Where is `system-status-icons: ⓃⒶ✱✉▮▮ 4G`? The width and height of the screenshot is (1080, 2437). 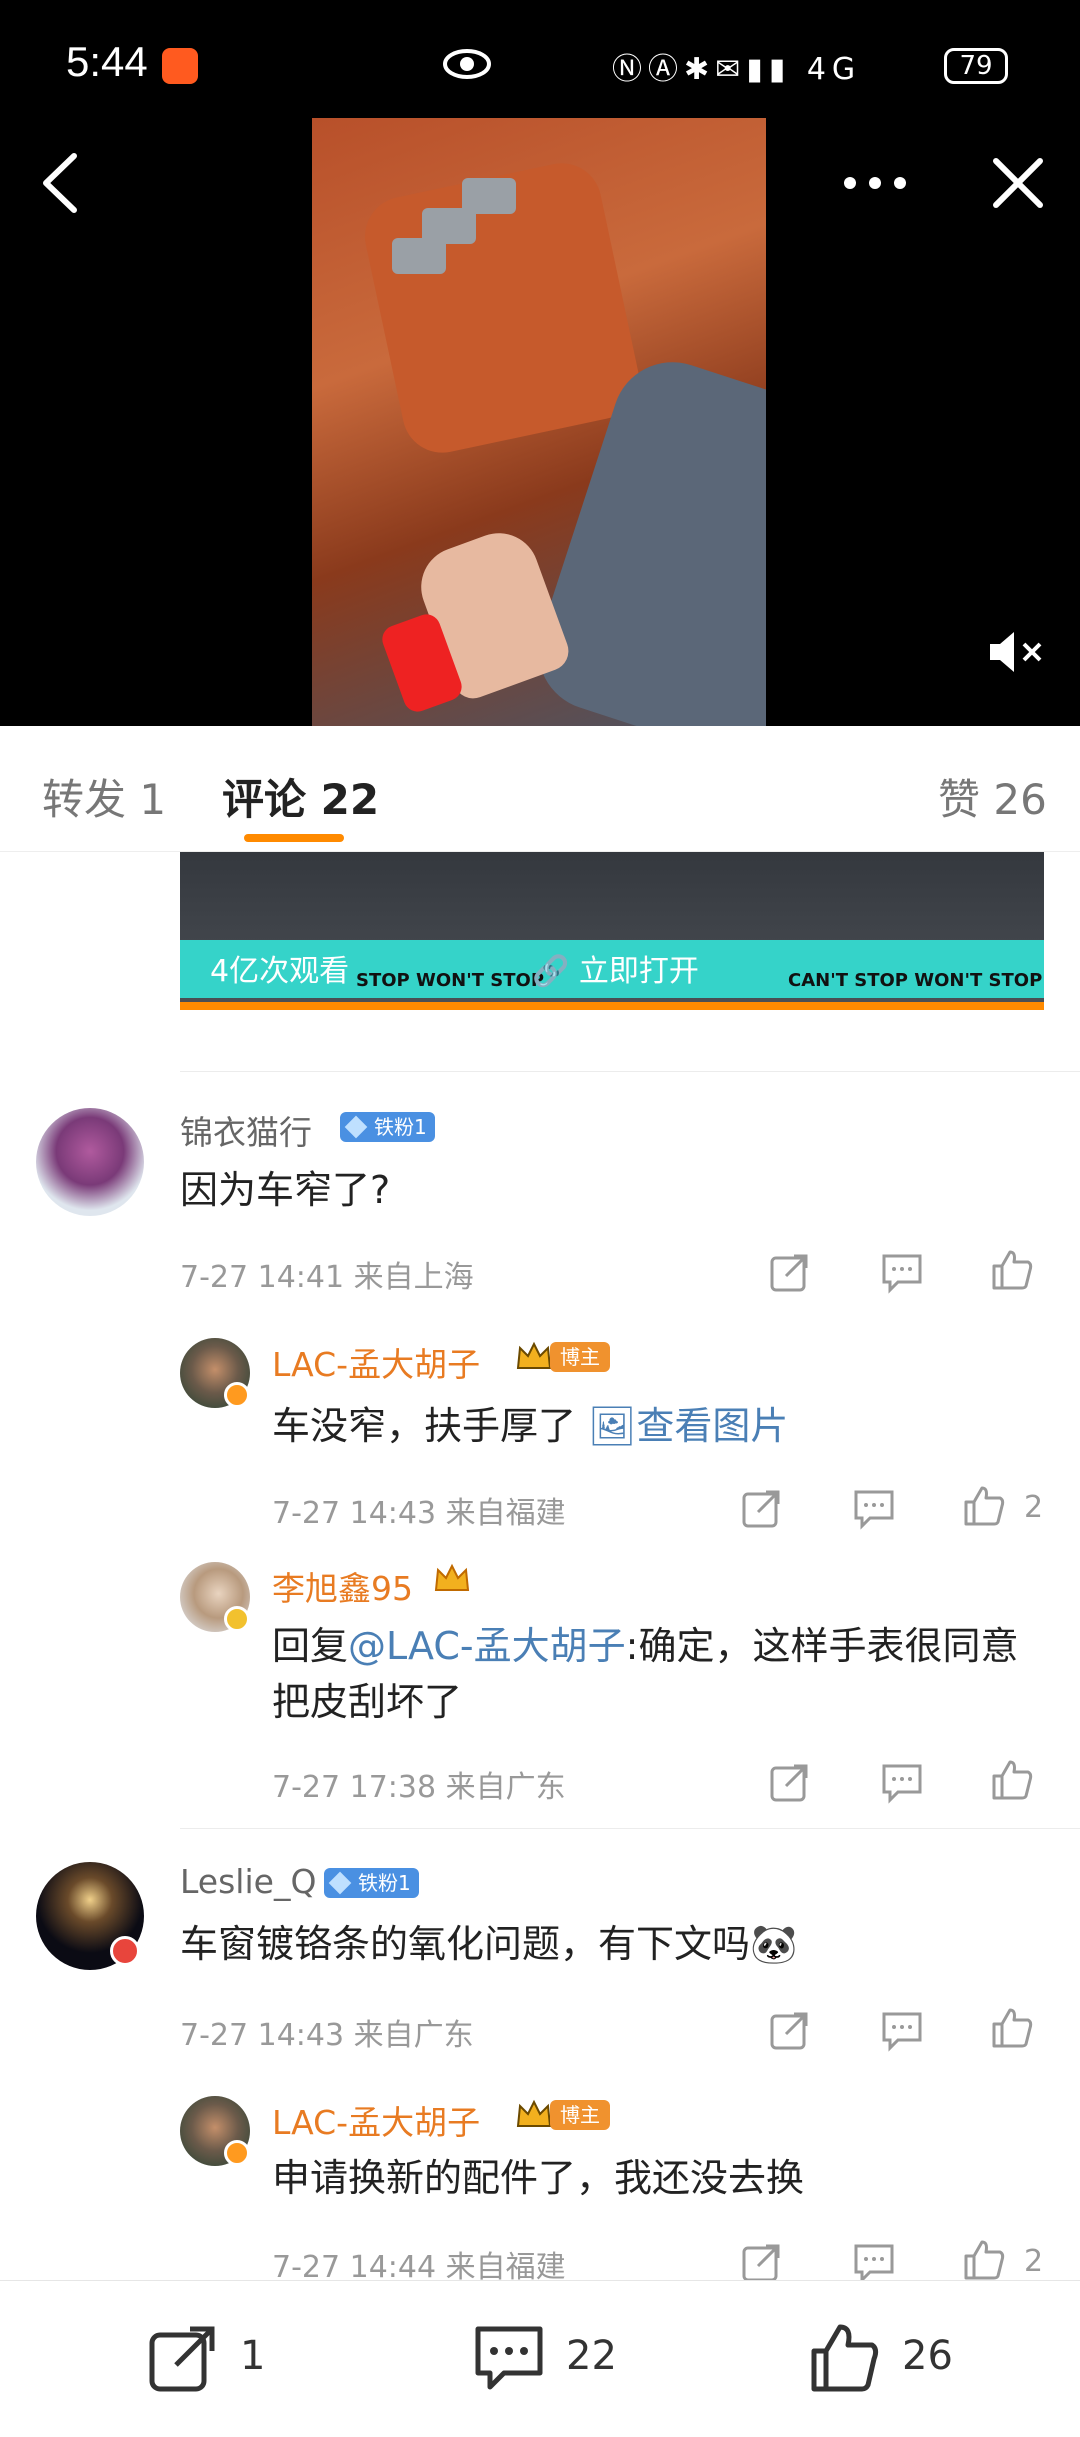
system-status-icons: ⓃⒶ✱✉▮▮ 4G is located at coordinates (737, 69).